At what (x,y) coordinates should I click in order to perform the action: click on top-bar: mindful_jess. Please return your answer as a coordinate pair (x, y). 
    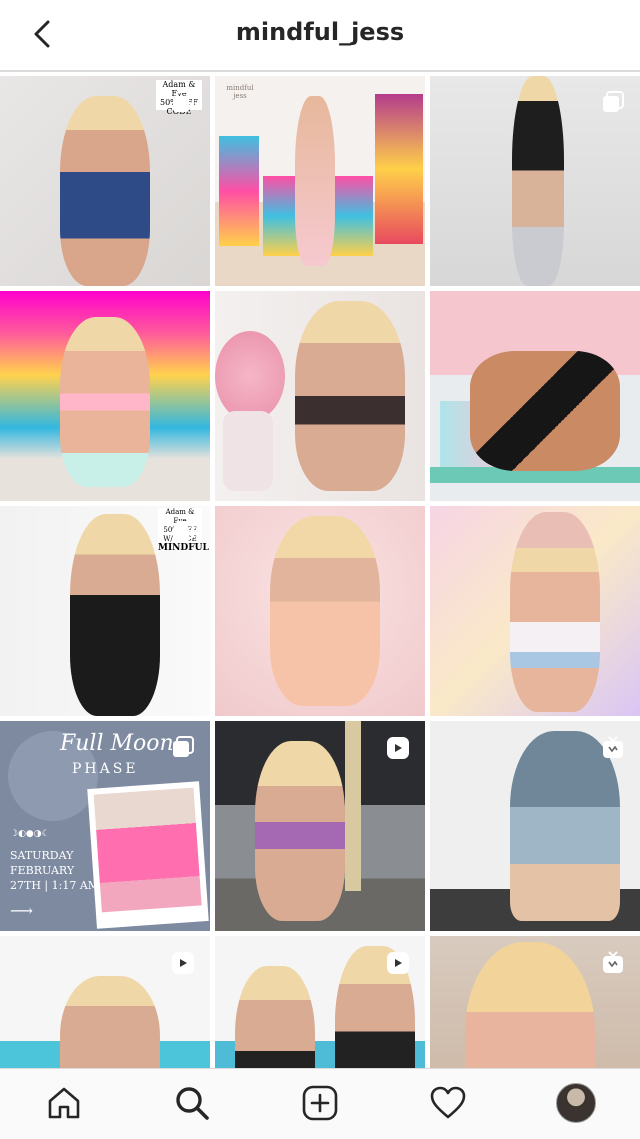
    Looking at the image, I should click on (320, 34).